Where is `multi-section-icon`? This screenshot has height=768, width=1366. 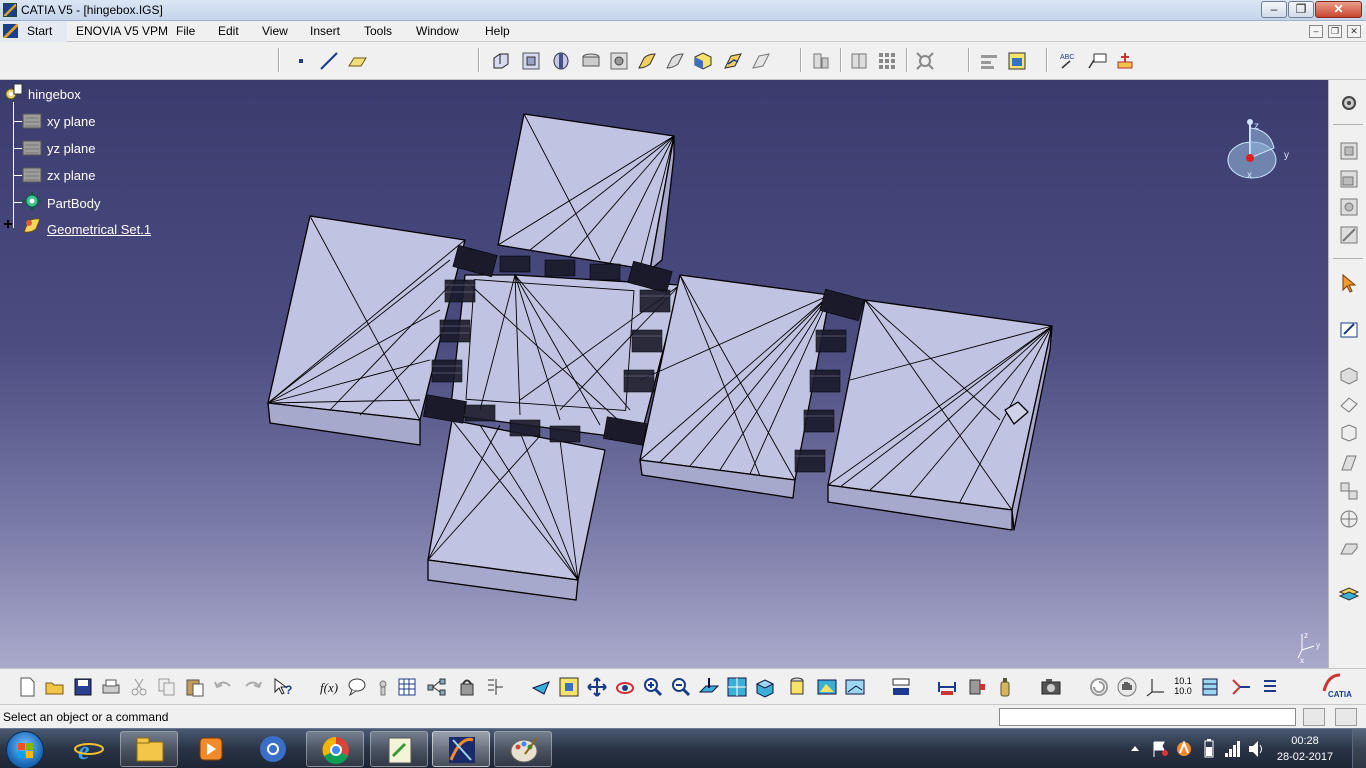
multi-section-icon is located at coordinates (761, 61).